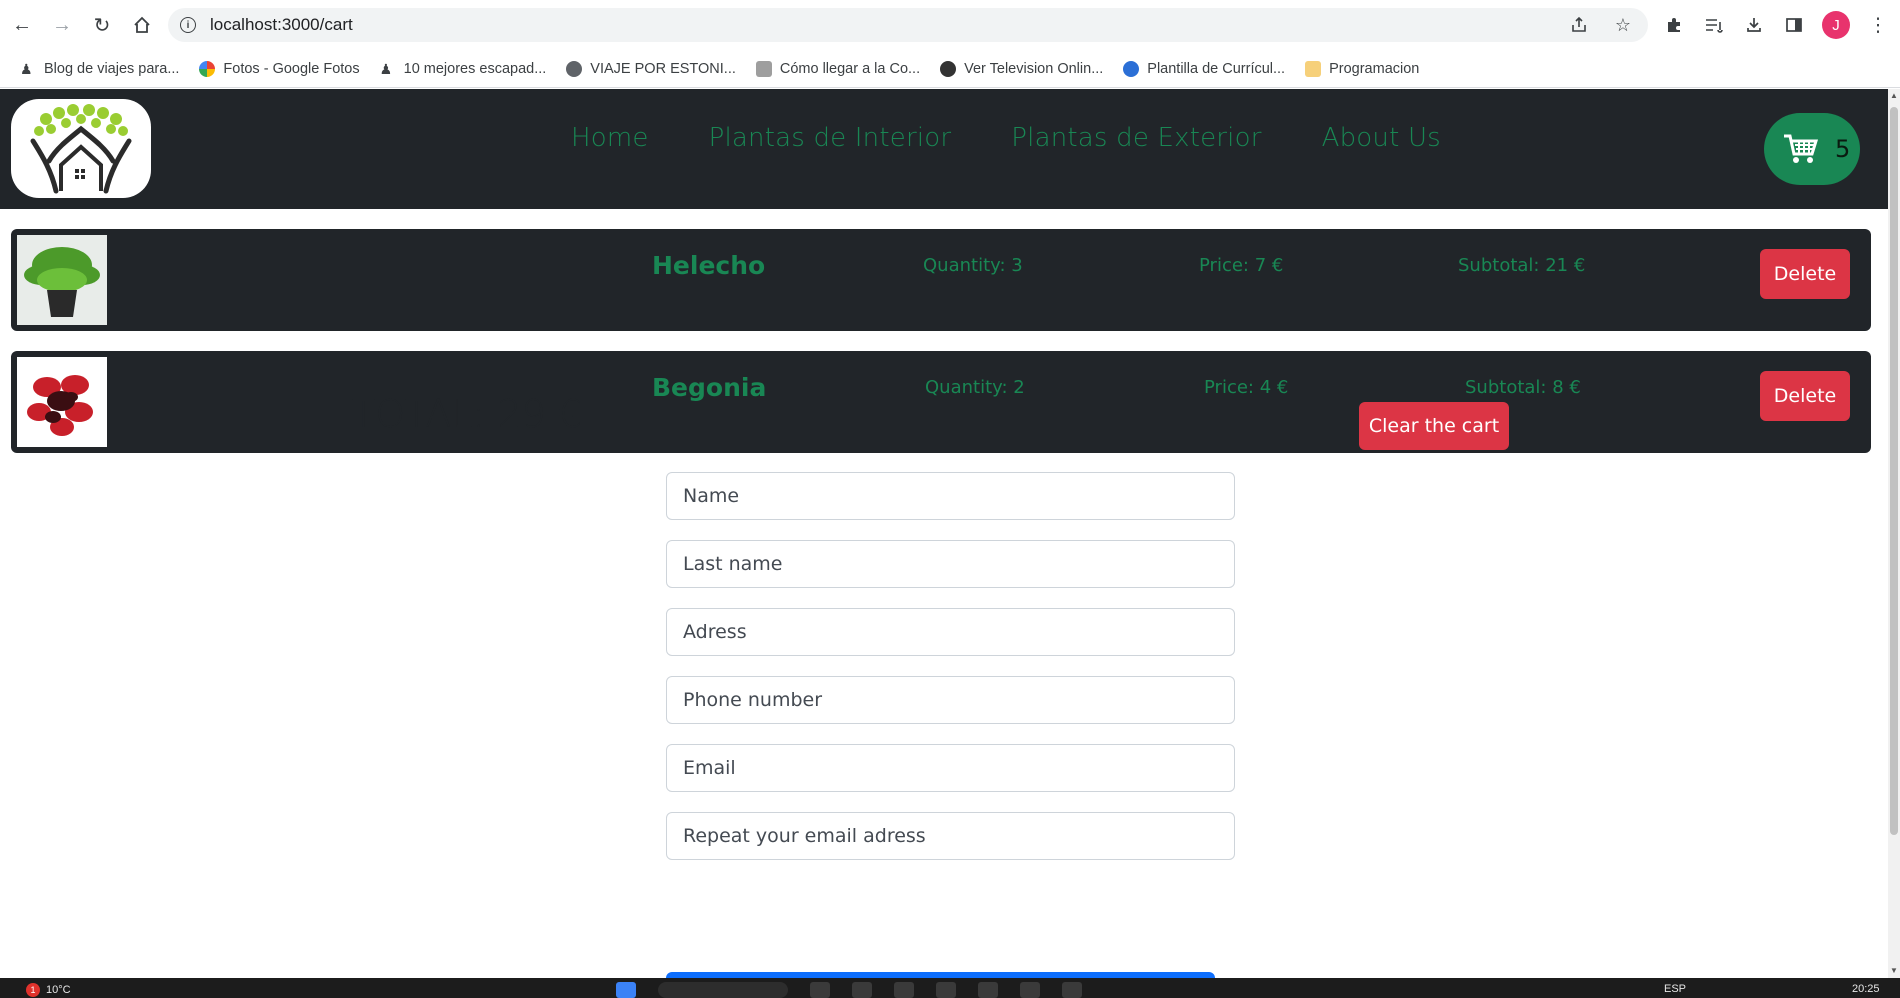 This screenshot has height=998, width=1900. I want to click on c-logo-icon, so click(1131, 68).